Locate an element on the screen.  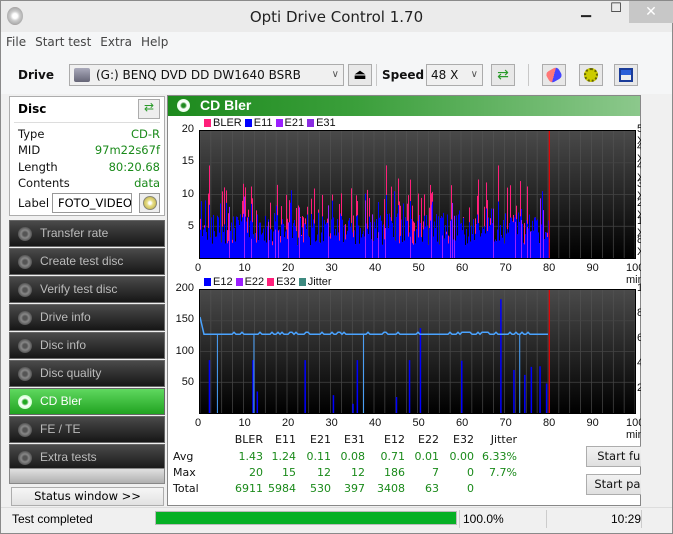
nav-item-create-test-disc: Create test disc is located at coordinates (87, 261).